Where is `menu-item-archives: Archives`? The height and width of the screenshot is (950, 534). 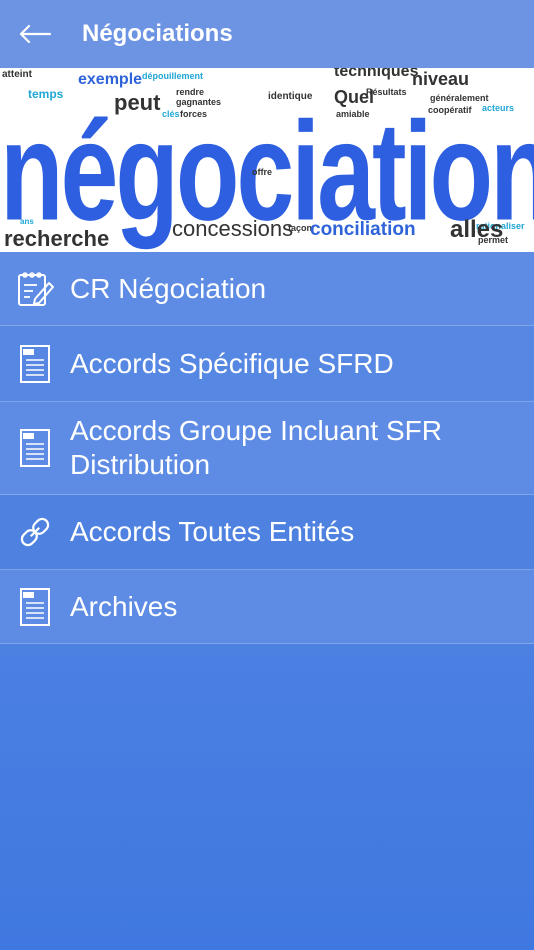 menu-item-archives: Archives is located at coordinates (267, 607).